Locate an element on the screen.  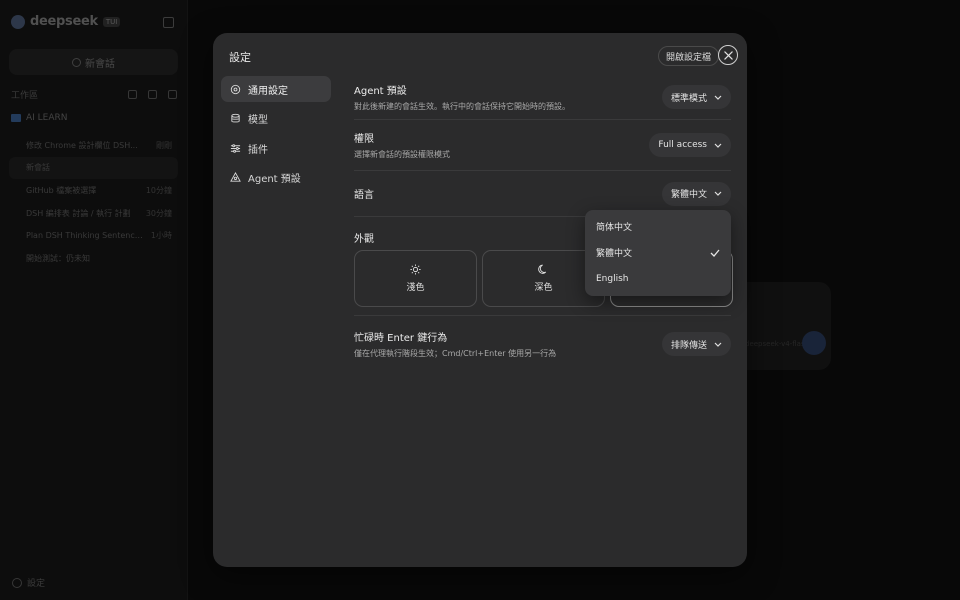
moon-icon is located at coordinates (542, 269).